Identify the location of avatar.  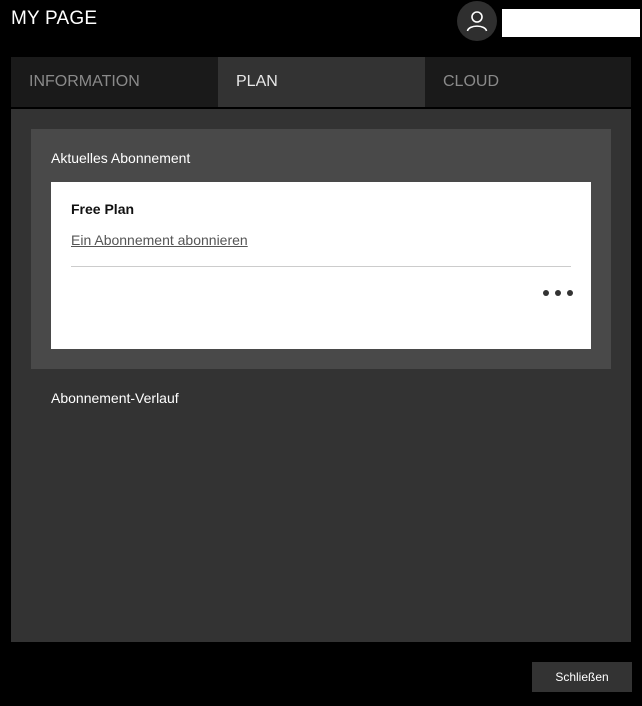
(477, 21).